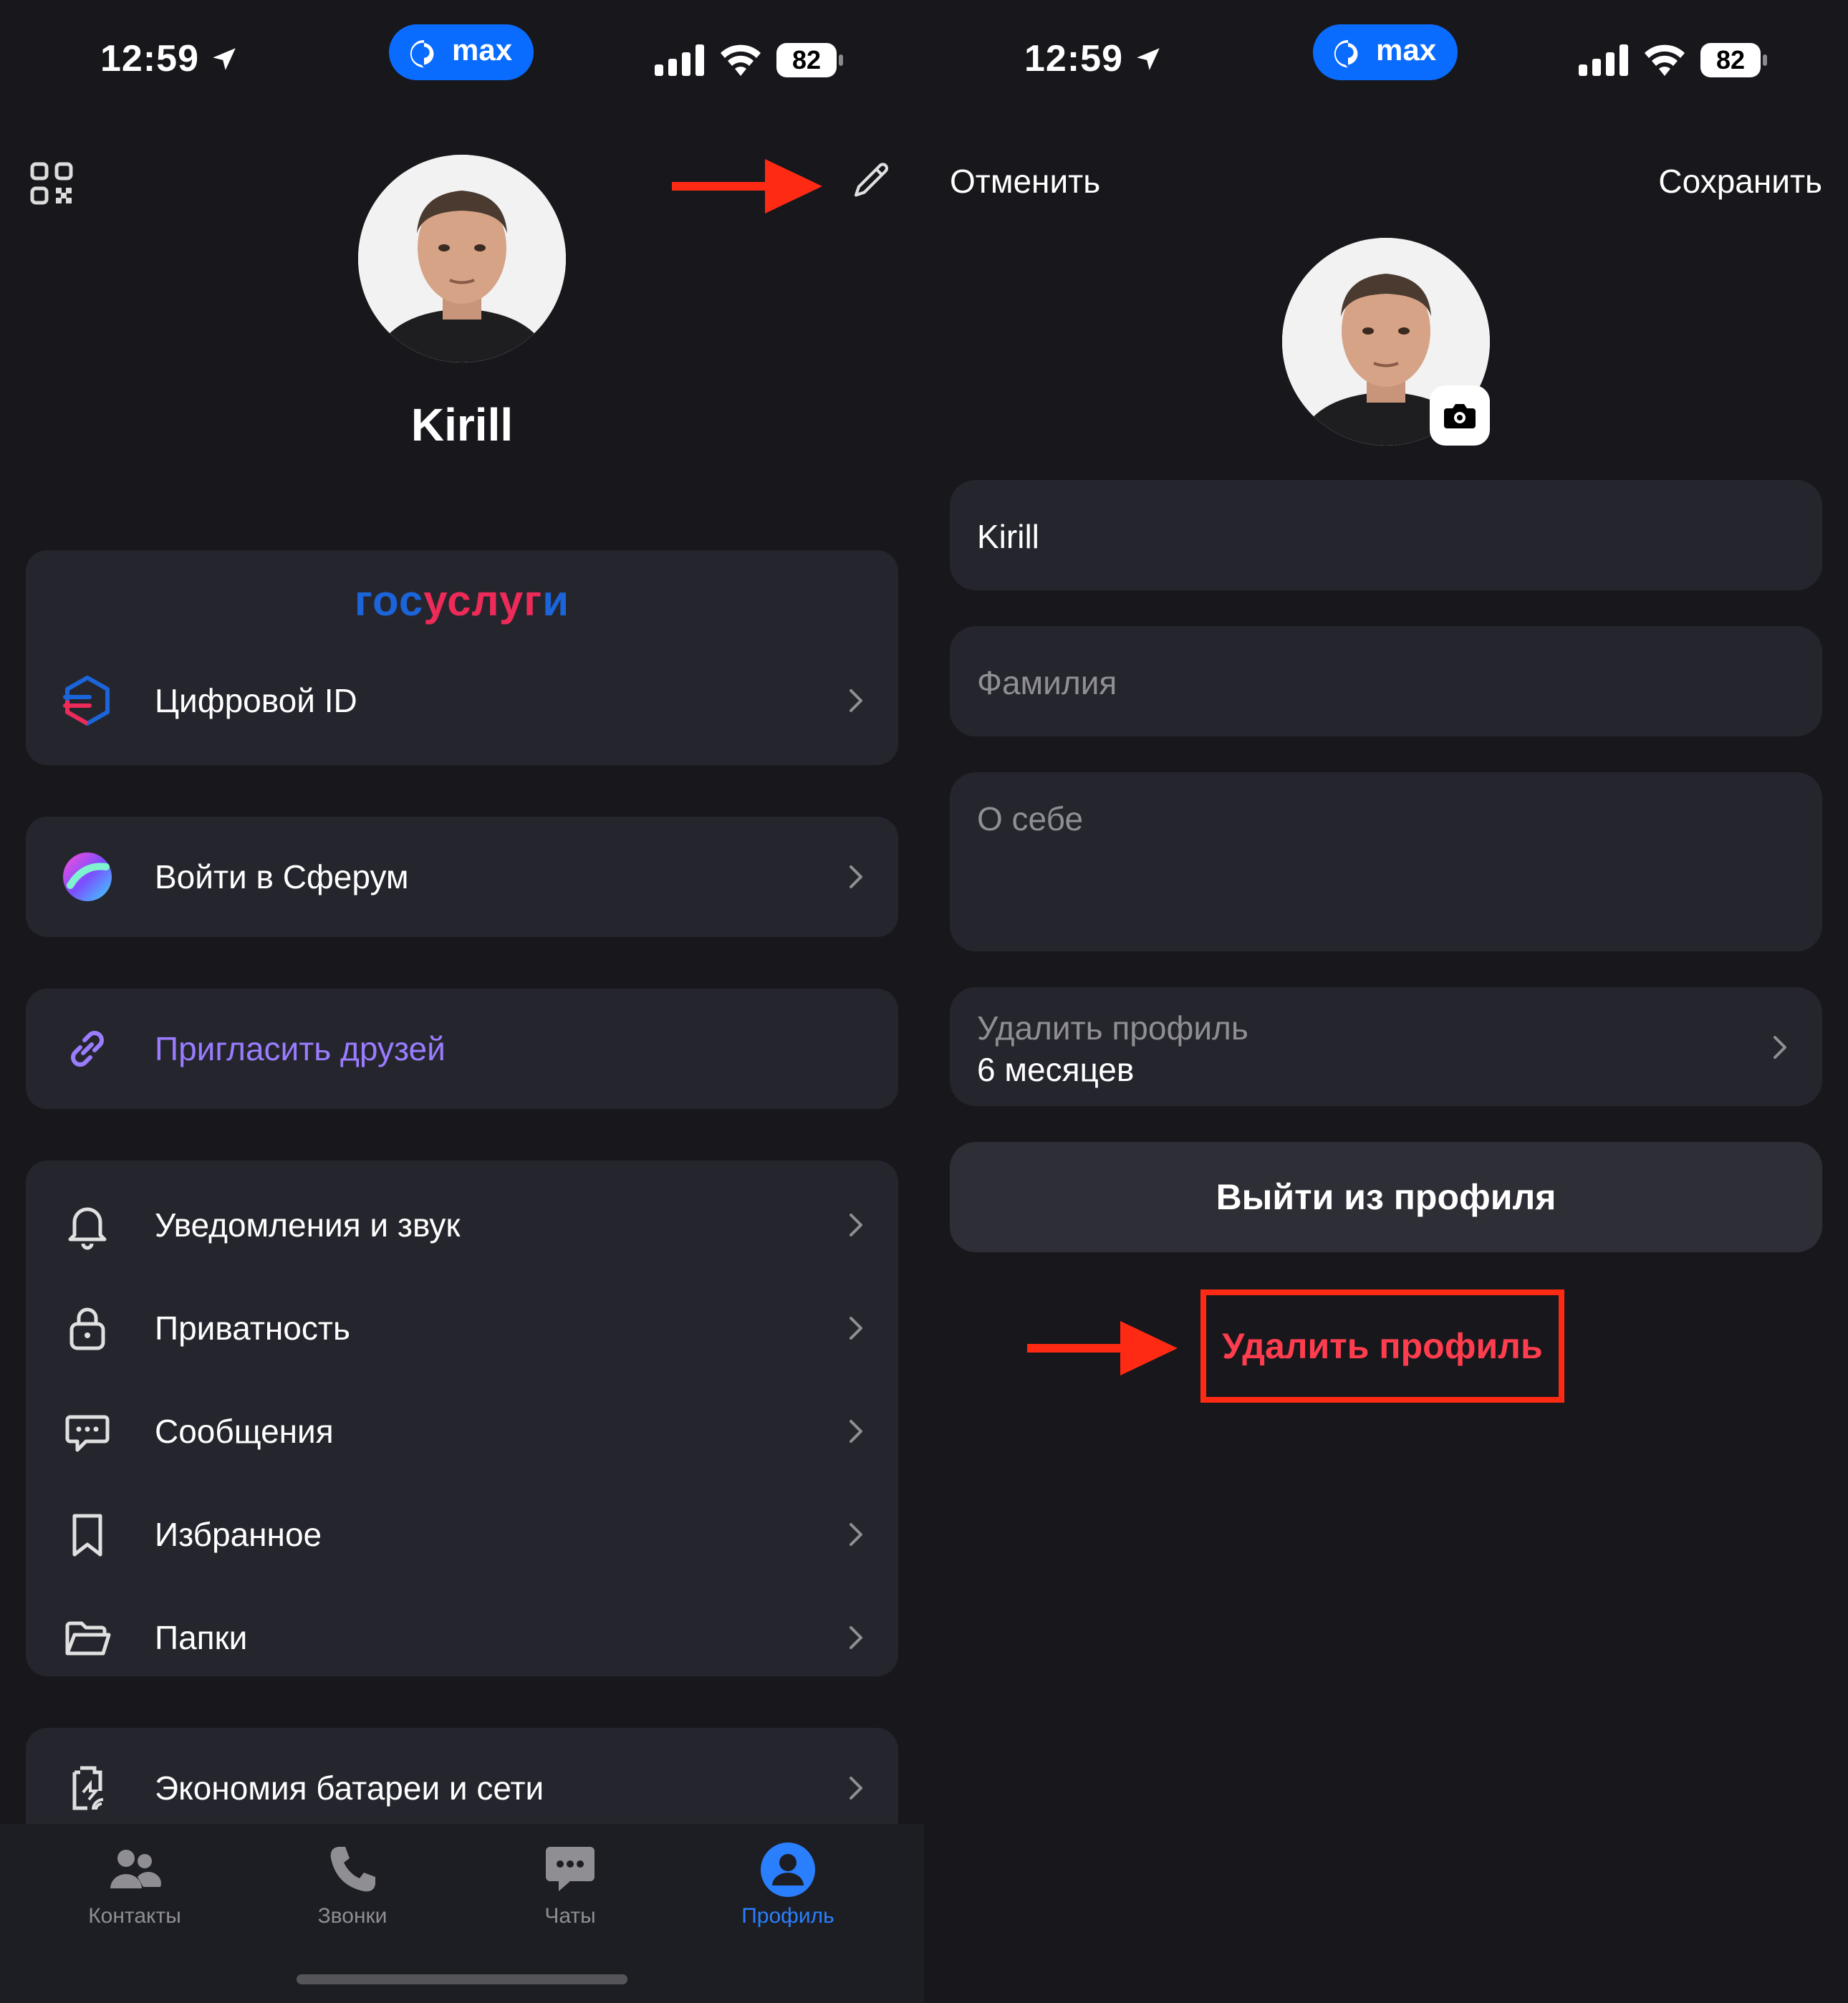 The width and height of the screenshot is (1848, 2003). What do you see at coordinates (462, 601) in the screenshot?
I see `gosuslugi-logo: госуслуги` at bounding box center [462, 601].